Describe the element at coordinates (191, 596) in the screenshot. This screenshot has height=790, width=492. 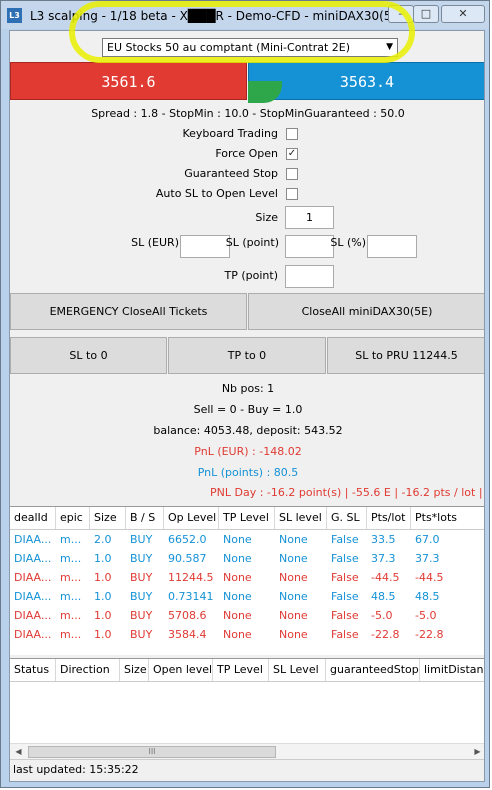
I see `table-cell: 0.73141` at that location.